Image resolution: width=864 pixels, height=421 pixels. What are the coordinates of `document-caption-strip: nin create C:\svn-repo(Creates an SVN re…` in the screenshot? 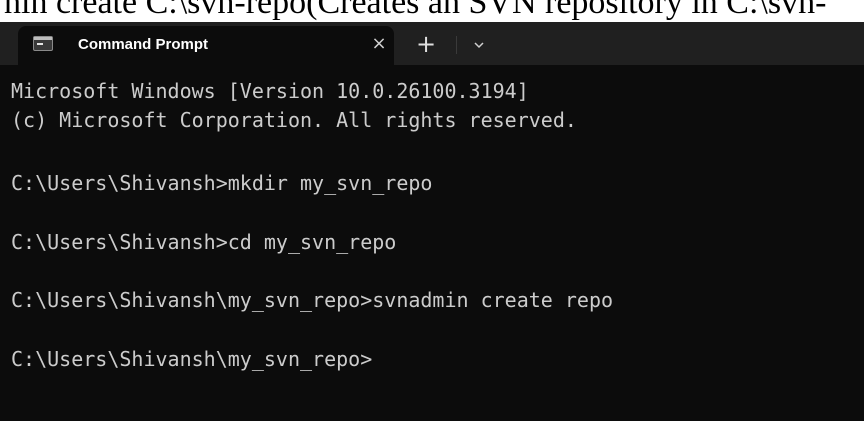 It's located at (432, 11).